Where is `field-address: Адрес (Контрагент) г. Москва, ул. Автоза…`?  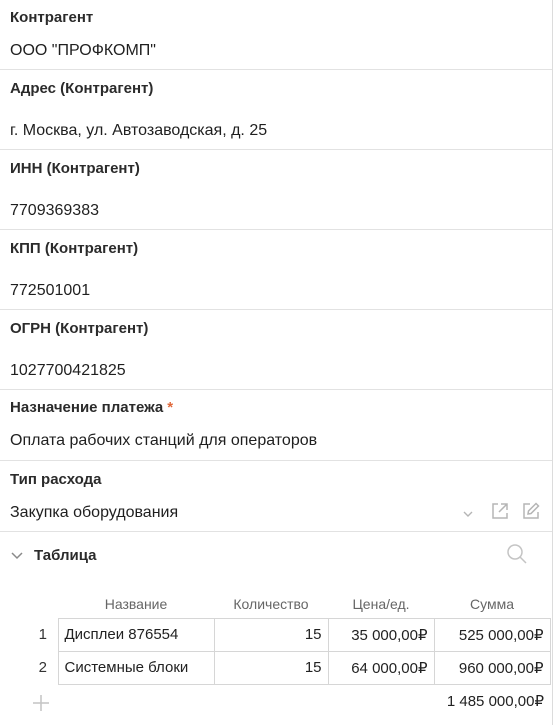
field-address: Адрес (Контрагент) г. Москва, ул. Автоза… is located at coordinates (276, 110).